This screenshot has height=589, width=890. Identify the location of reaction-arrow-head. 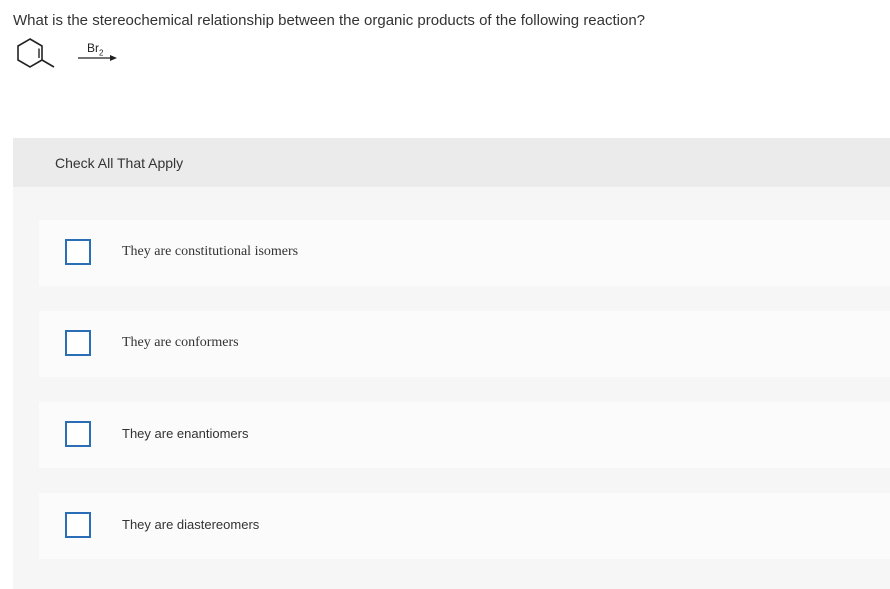
(113, 58).